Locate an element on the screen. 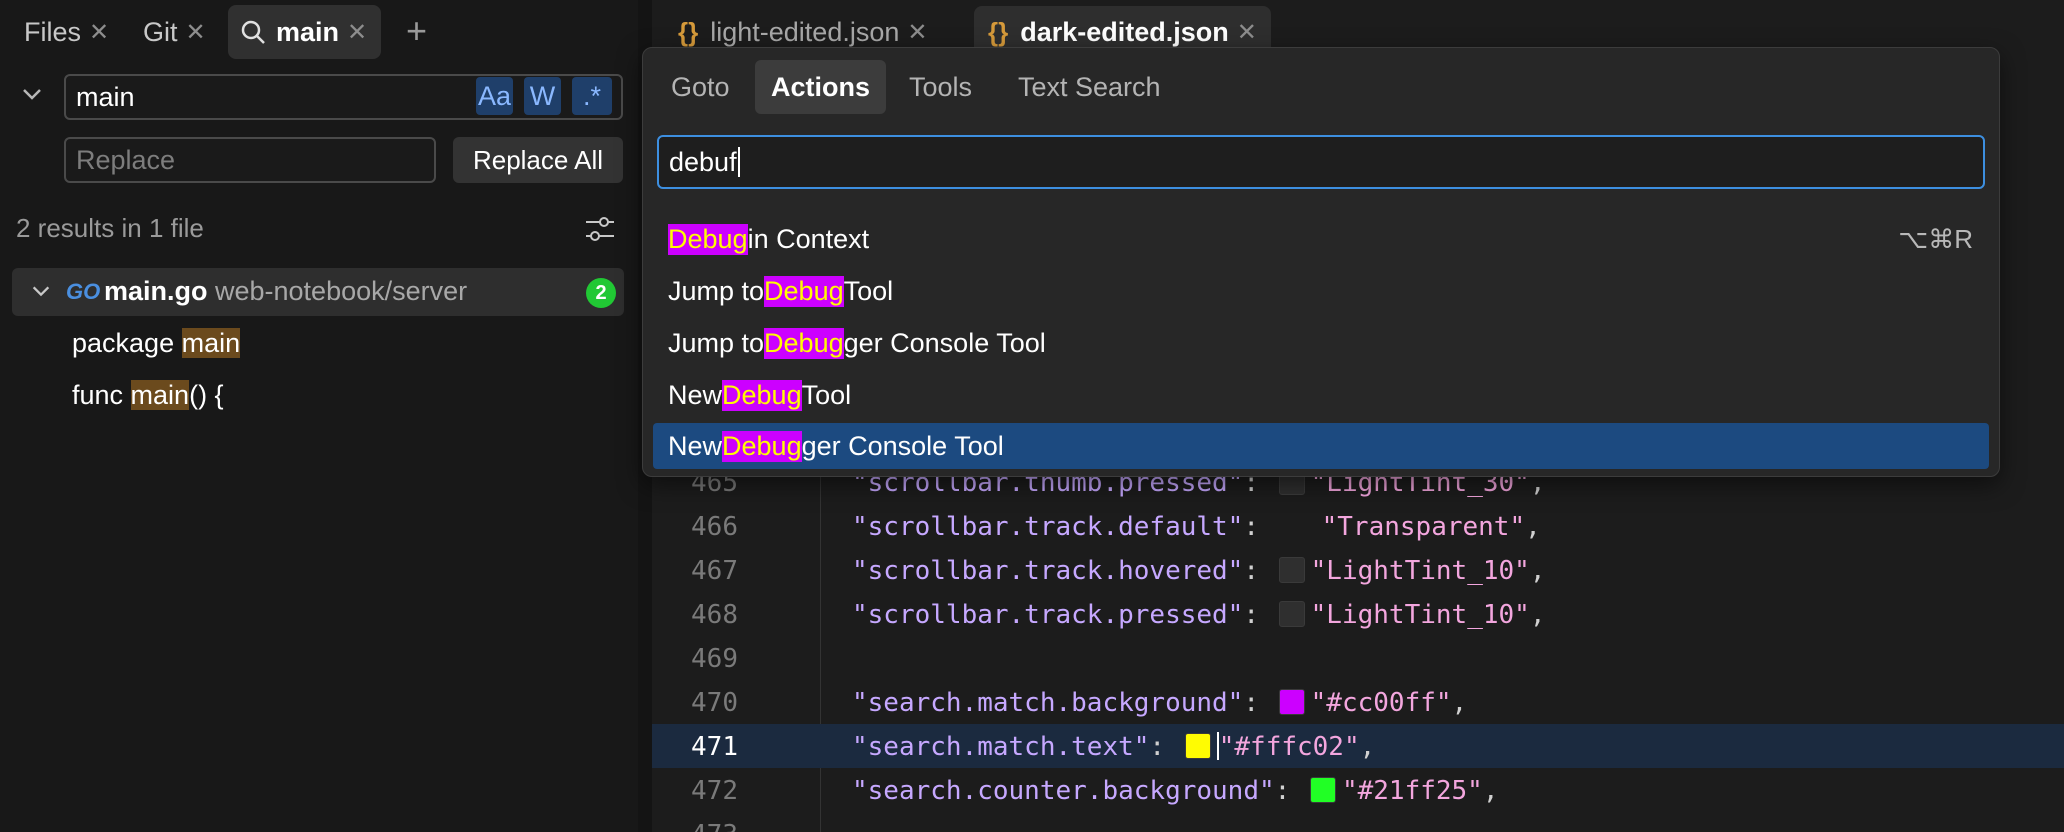 The height and width of the screenshot is (832, 2064). file-result-row: GO main.go web-notebook/server 2 is located at coordinates (318, 292).